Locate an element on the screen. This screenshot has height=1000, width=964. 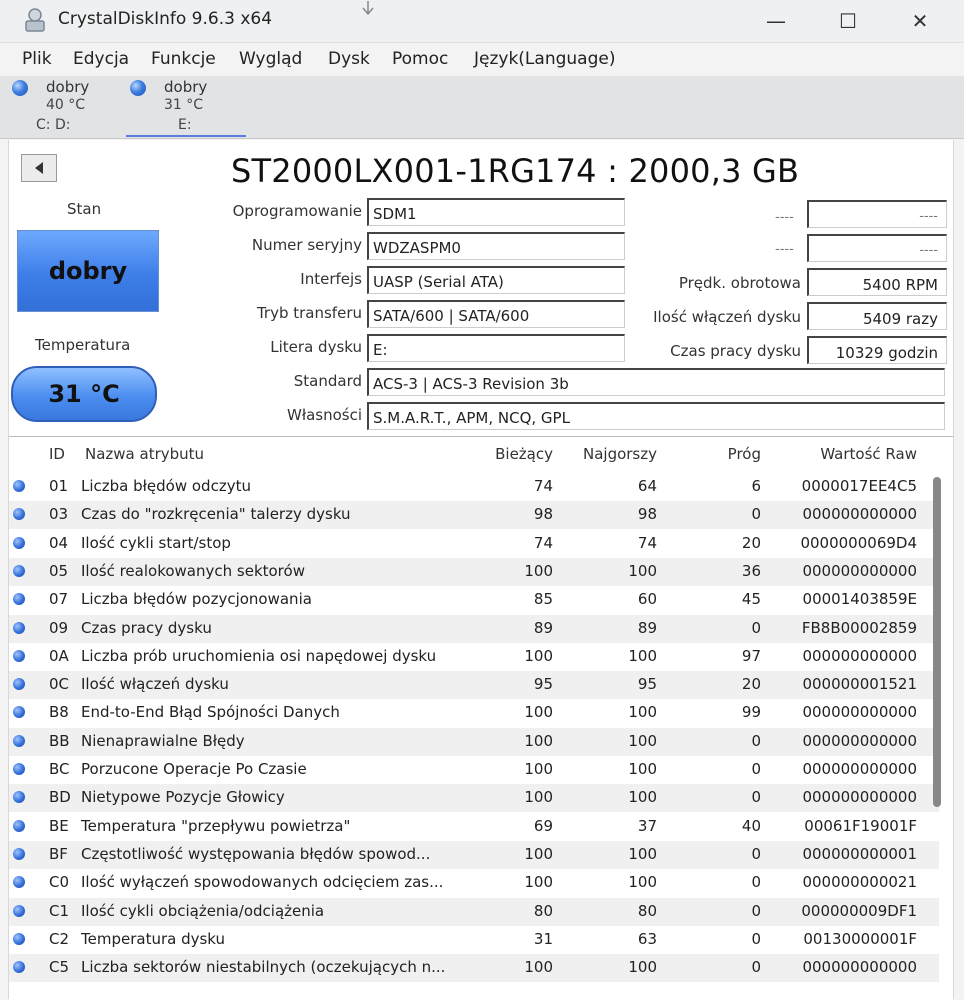
attribute-id: BB is located at coordinates (59, 740).